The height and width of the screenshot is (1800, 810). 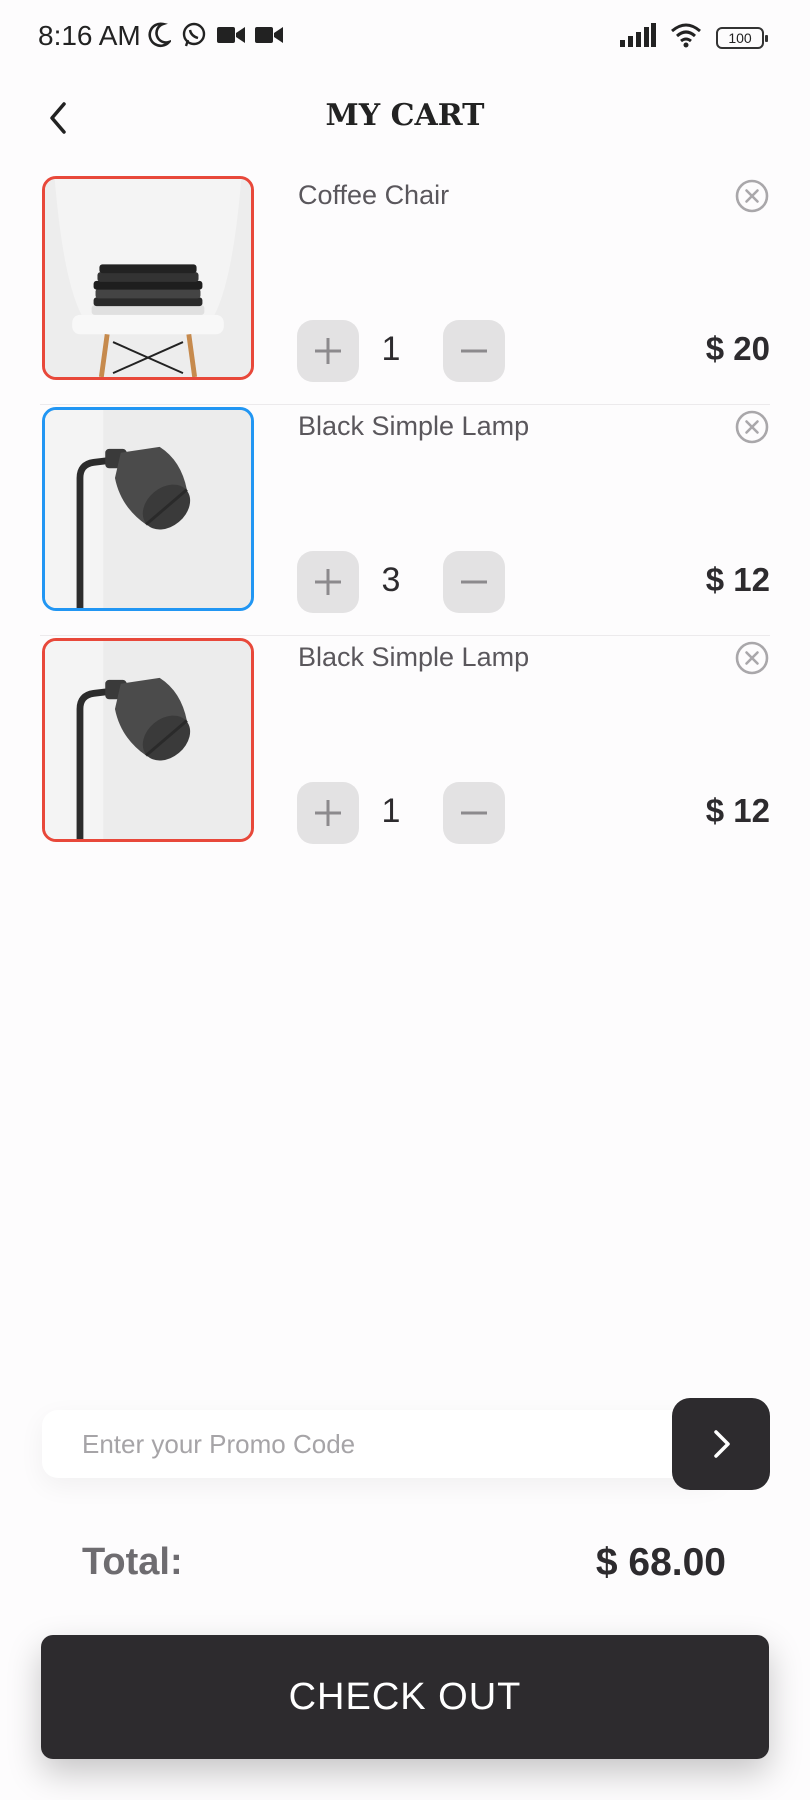 I want to click on system-icons: 100, so click(x=694, y=37).